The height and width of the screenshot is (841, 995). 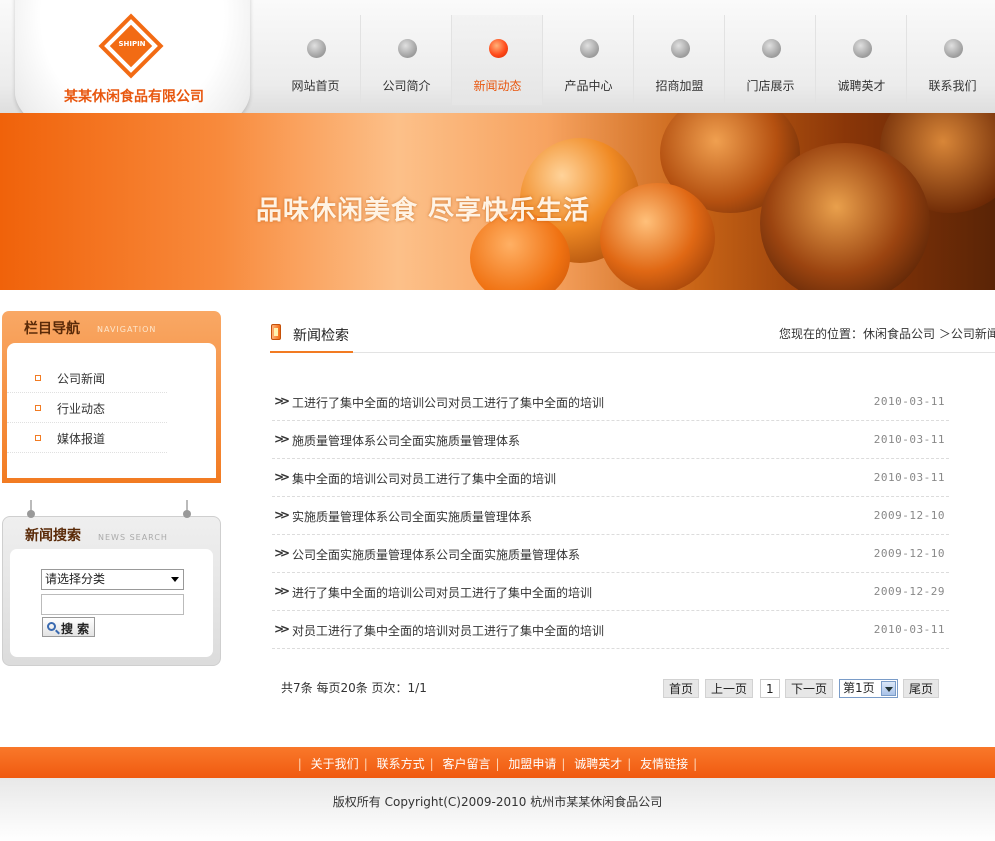 I want to click on nav-item-home: 网站首页, so click(x=315, y=60).